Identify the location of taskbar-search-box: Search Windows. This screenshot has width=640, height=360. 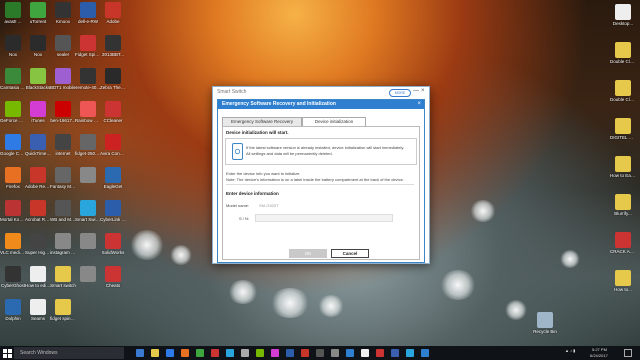
(69, 353).